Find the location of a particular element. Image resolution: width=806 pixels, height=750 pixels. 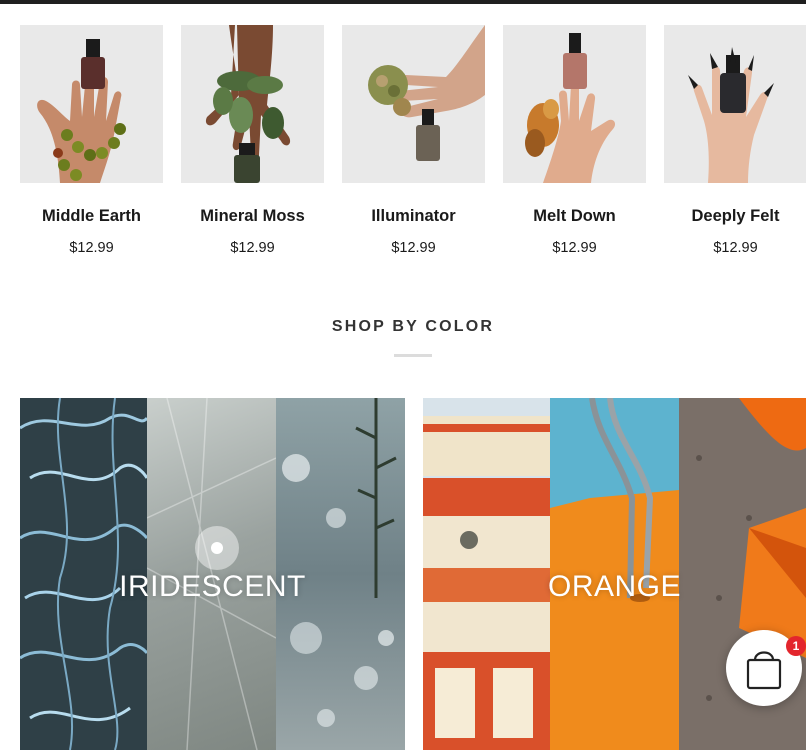

product-card: Melt Down $12.99 is located at coordinates (574, 140).